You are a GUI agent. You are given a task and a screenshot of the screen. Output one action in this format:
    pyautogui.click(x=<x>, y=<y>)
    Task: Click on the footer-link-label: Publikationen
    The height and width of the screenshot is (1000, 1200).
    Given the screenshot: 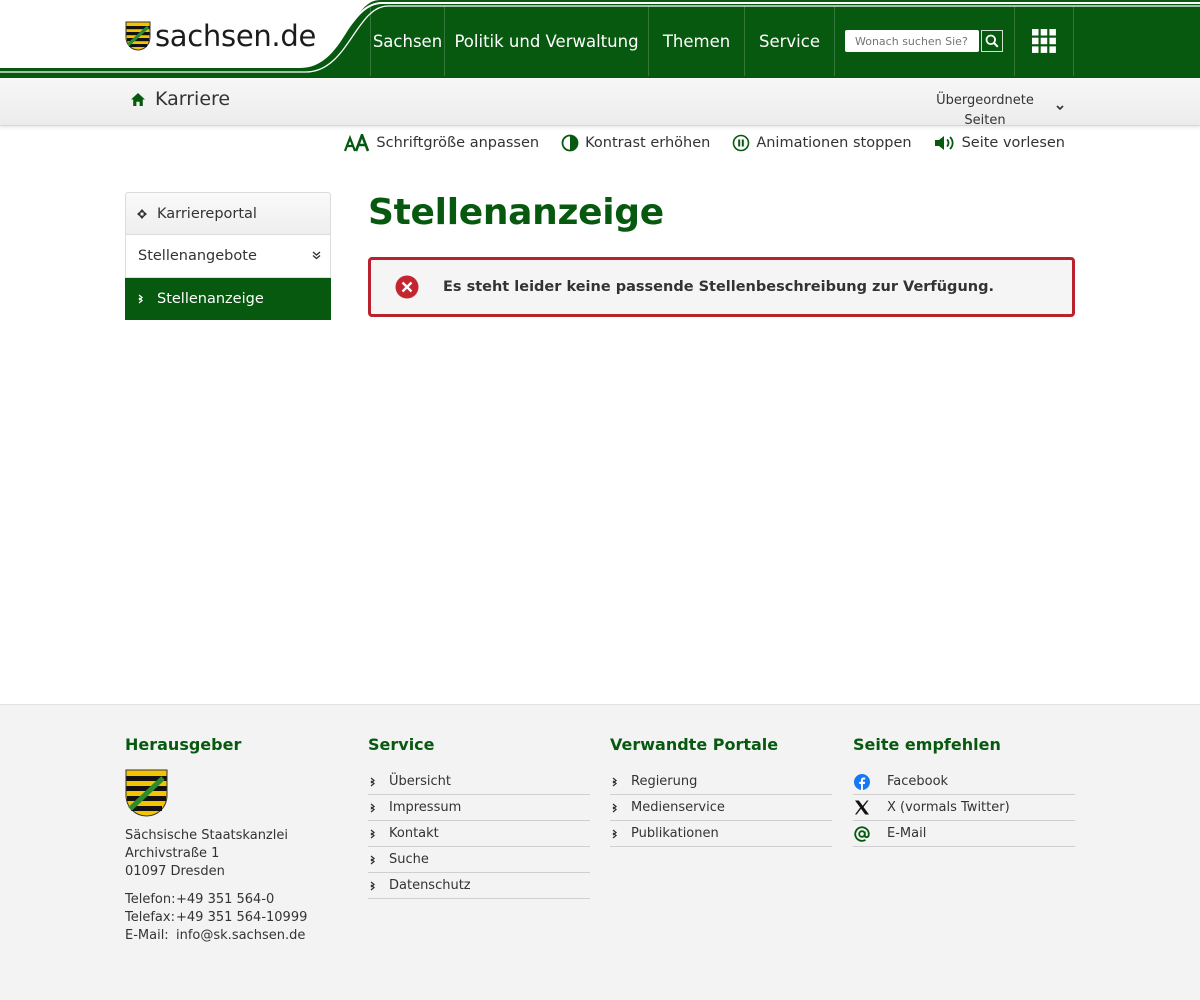 What is the action you would take?
    pyautogui.click(x=675, y=833)
    